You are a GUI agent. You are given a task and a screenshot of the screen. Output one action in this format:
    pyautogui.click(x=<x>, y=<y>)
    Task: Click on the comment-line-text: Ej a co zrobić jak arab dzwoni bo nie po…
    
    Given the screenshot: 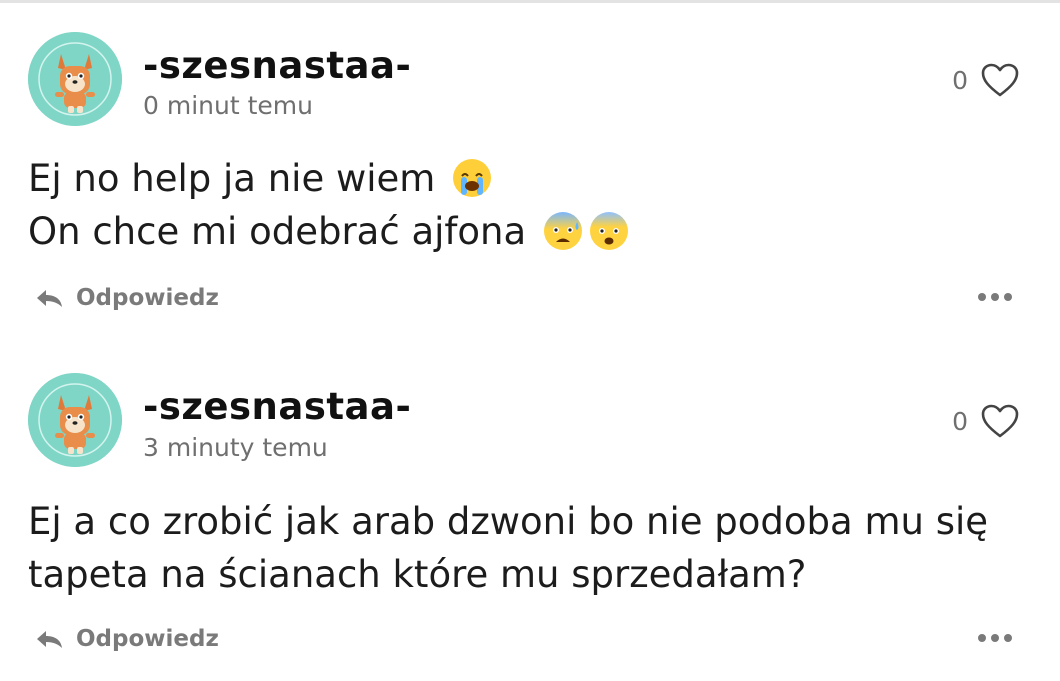 What is the action you would take?
    pyautogui.click(x=508, y=521)
    